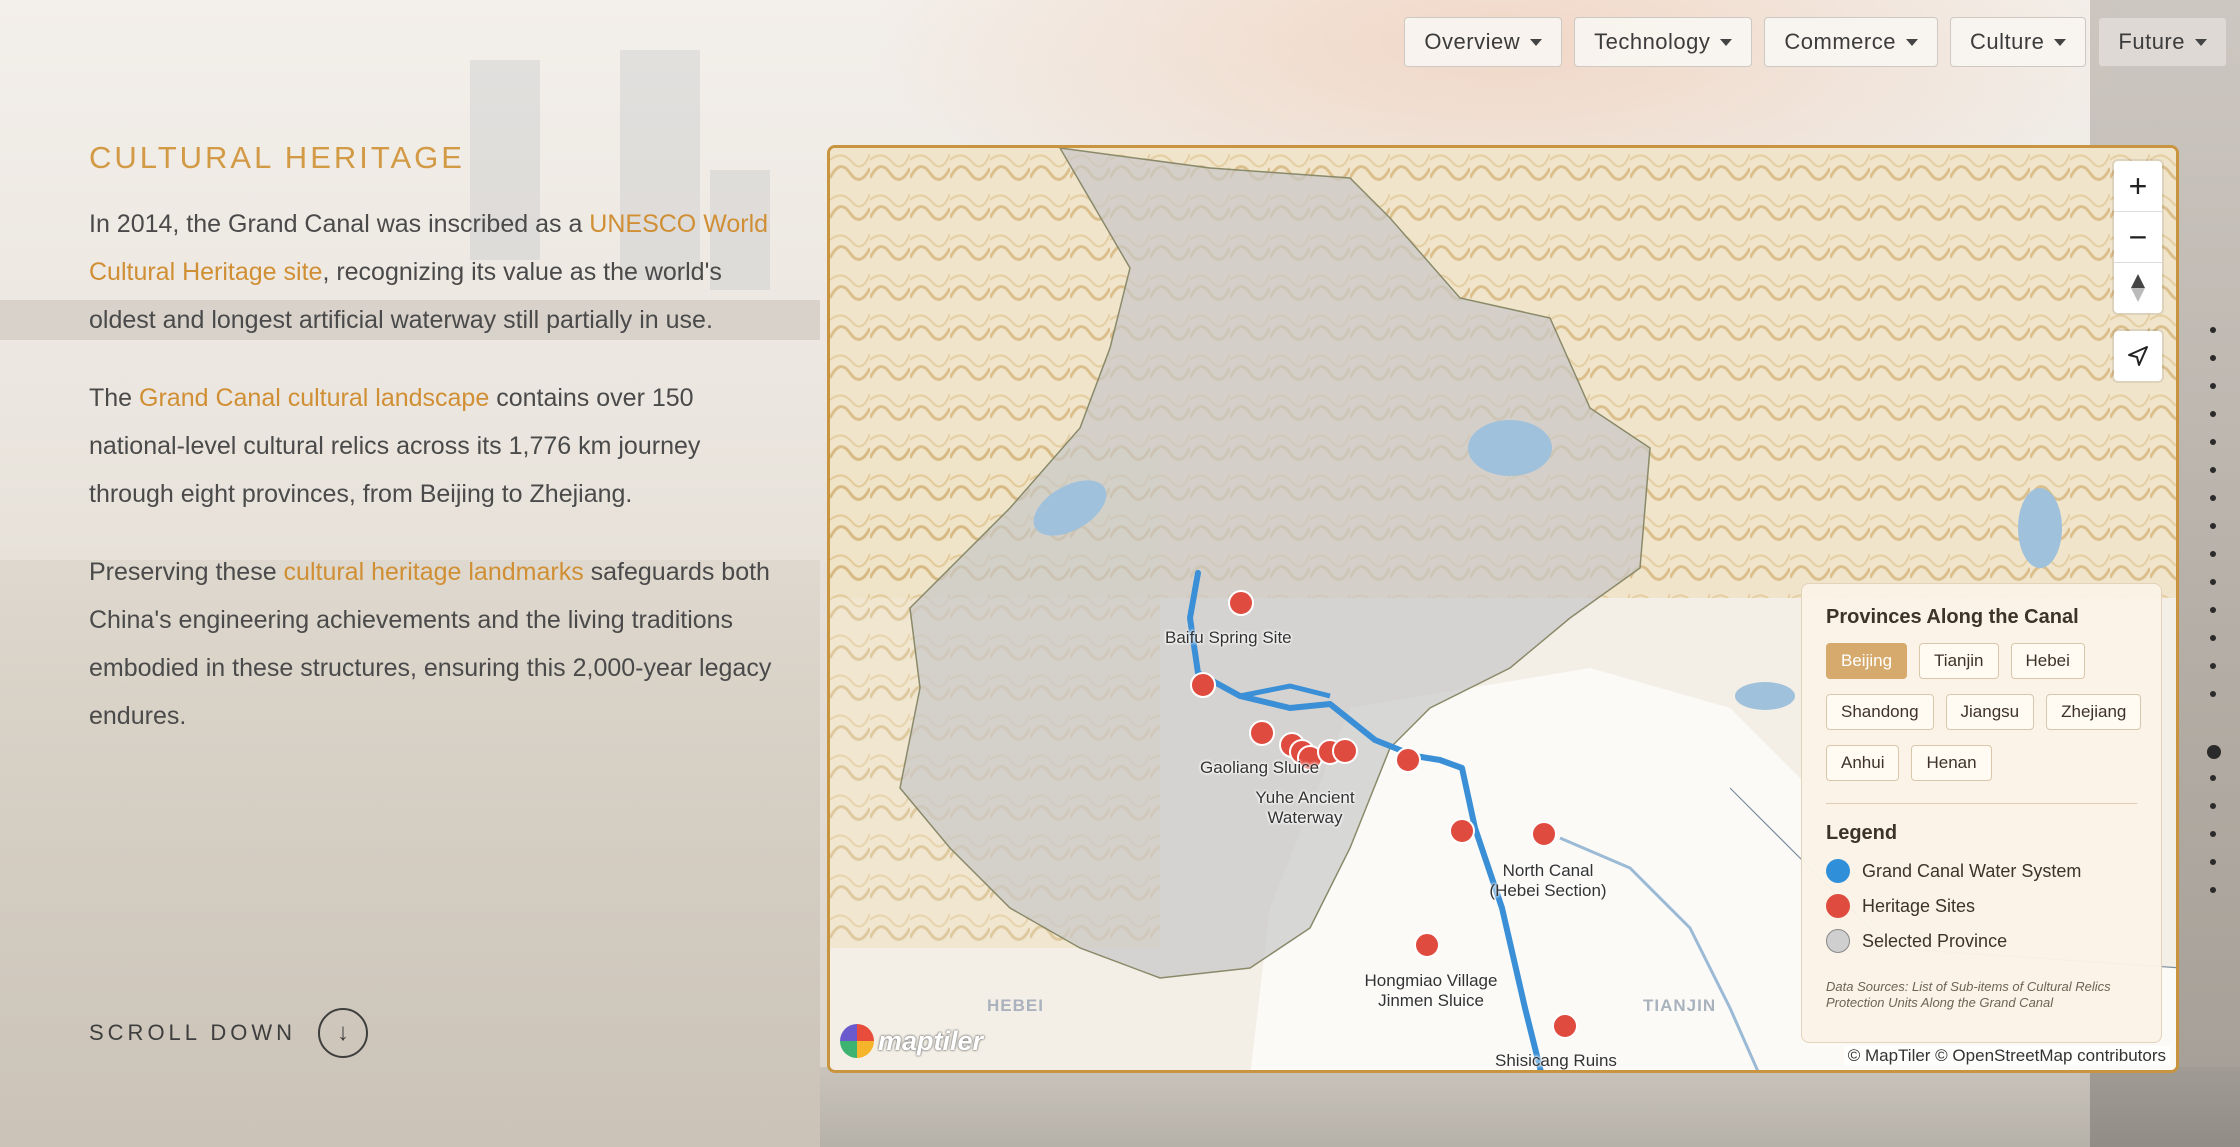  I want to click on province-chip-hebei: Hebei, so click(2047, 661).